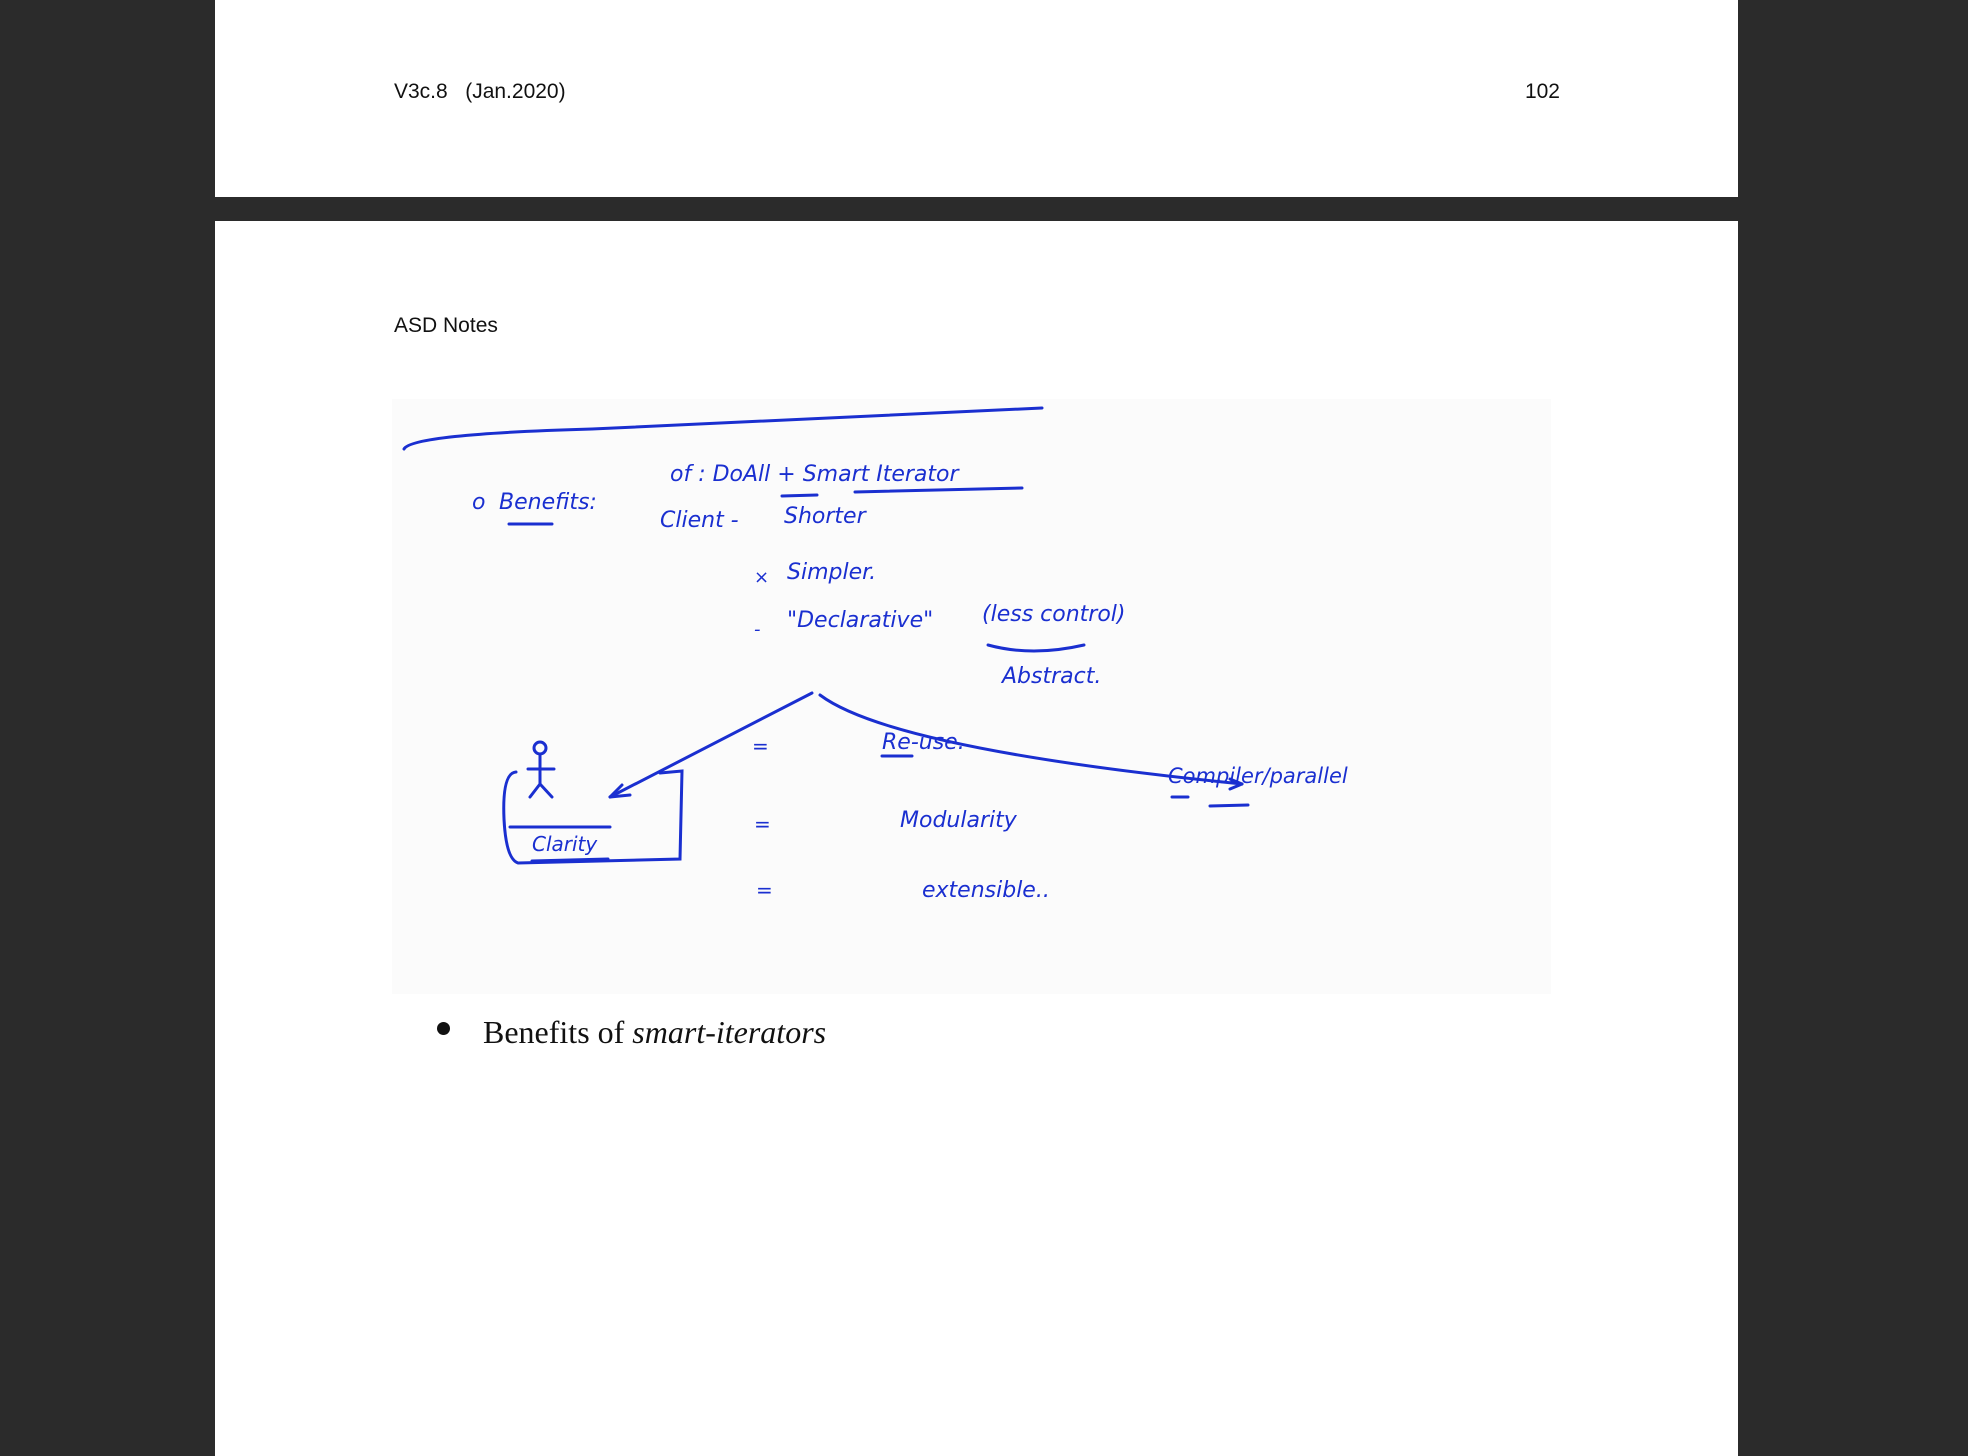  I want to click on clarity-label: Clarity, so click(565, 844).